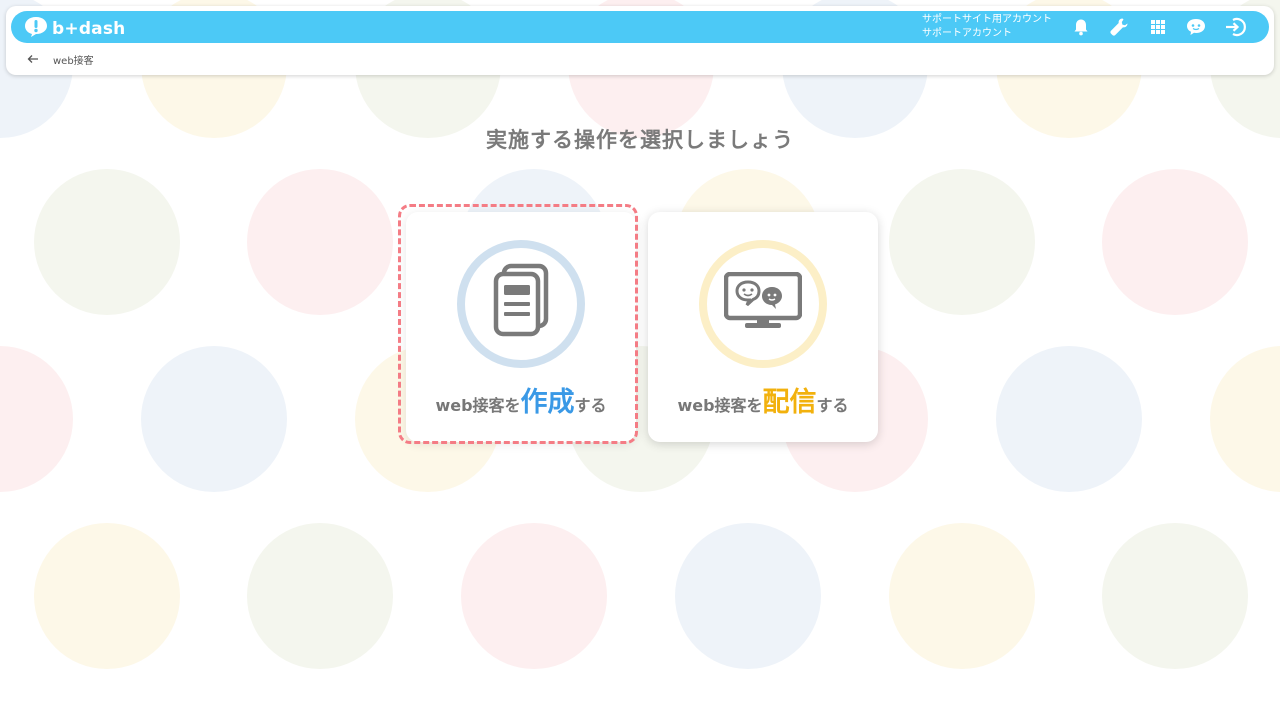 Image resolution: width=1280 pixels, height=720 pixels. I want to click on card-label: web接客を配信する, so click(763, 399).